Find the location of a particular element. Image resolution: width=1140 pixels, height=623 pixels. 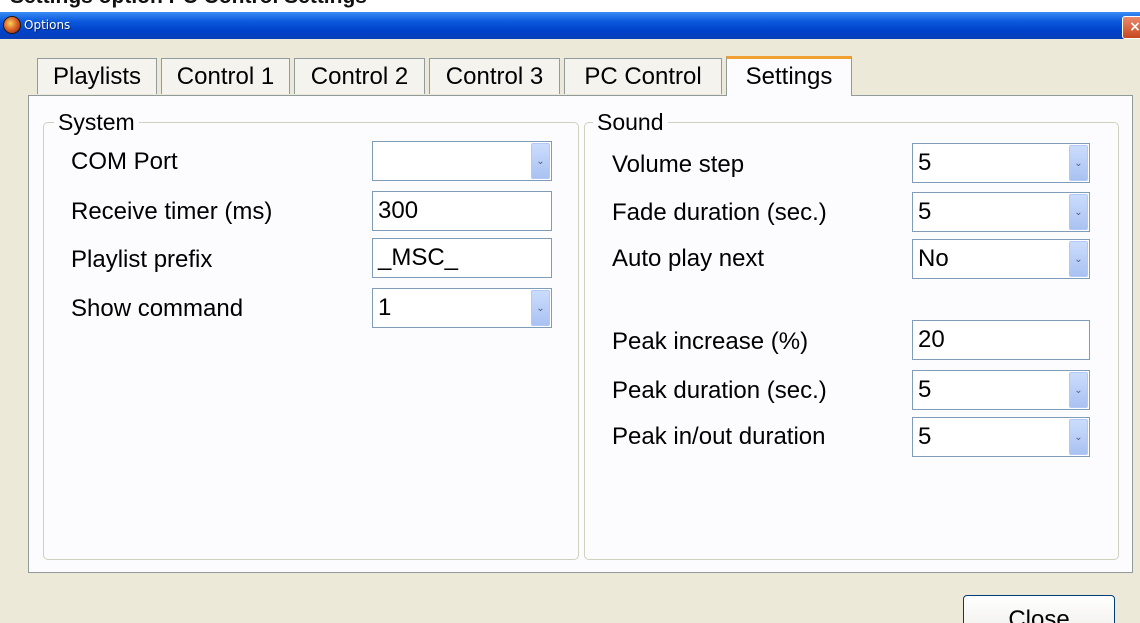

tab-playlists: Playlists is located at coordinates (97, 76).